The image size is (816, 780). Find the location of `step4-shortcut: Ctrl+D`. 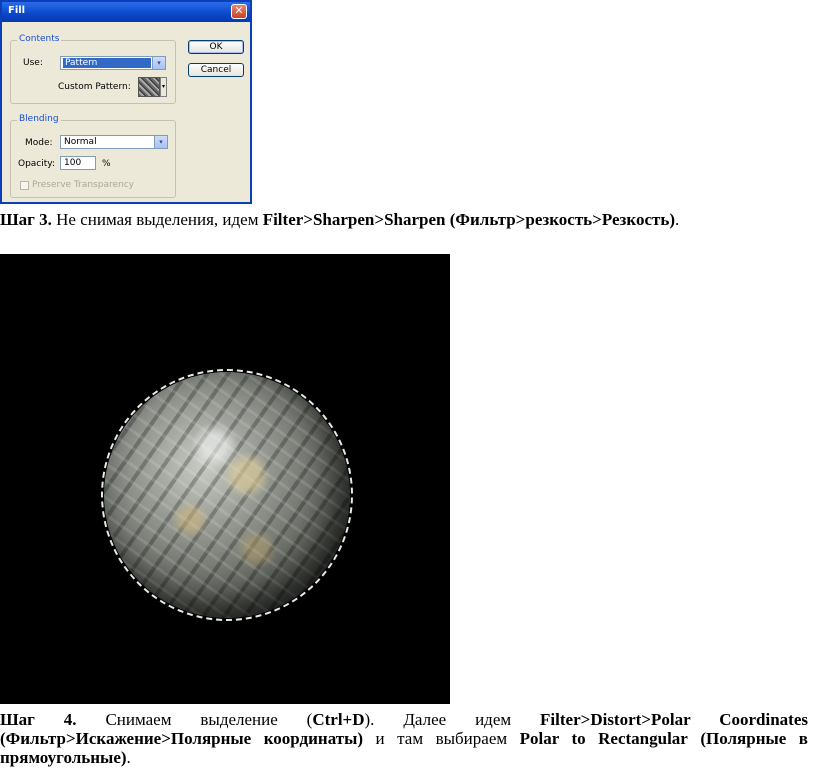

step4-shortcut: Ctrl+D is located at coordinates (338, 719).